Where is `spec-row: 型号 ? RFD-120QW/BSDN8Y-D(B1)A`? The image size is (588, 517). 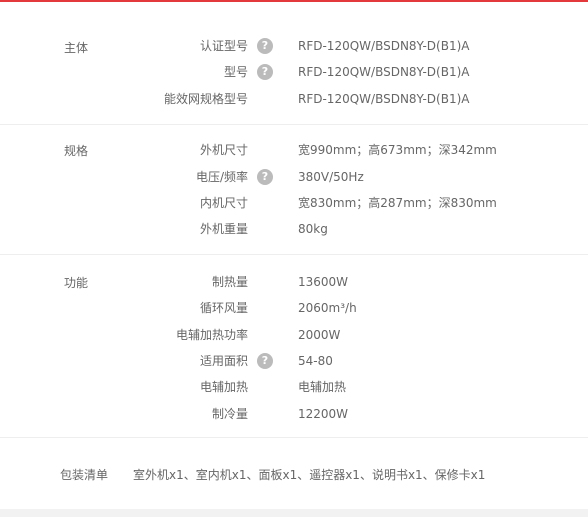 spec-row: 型号 ? RFD-120QW/BSDN8Y-D(B1)A is located at coordinates (294, 72).